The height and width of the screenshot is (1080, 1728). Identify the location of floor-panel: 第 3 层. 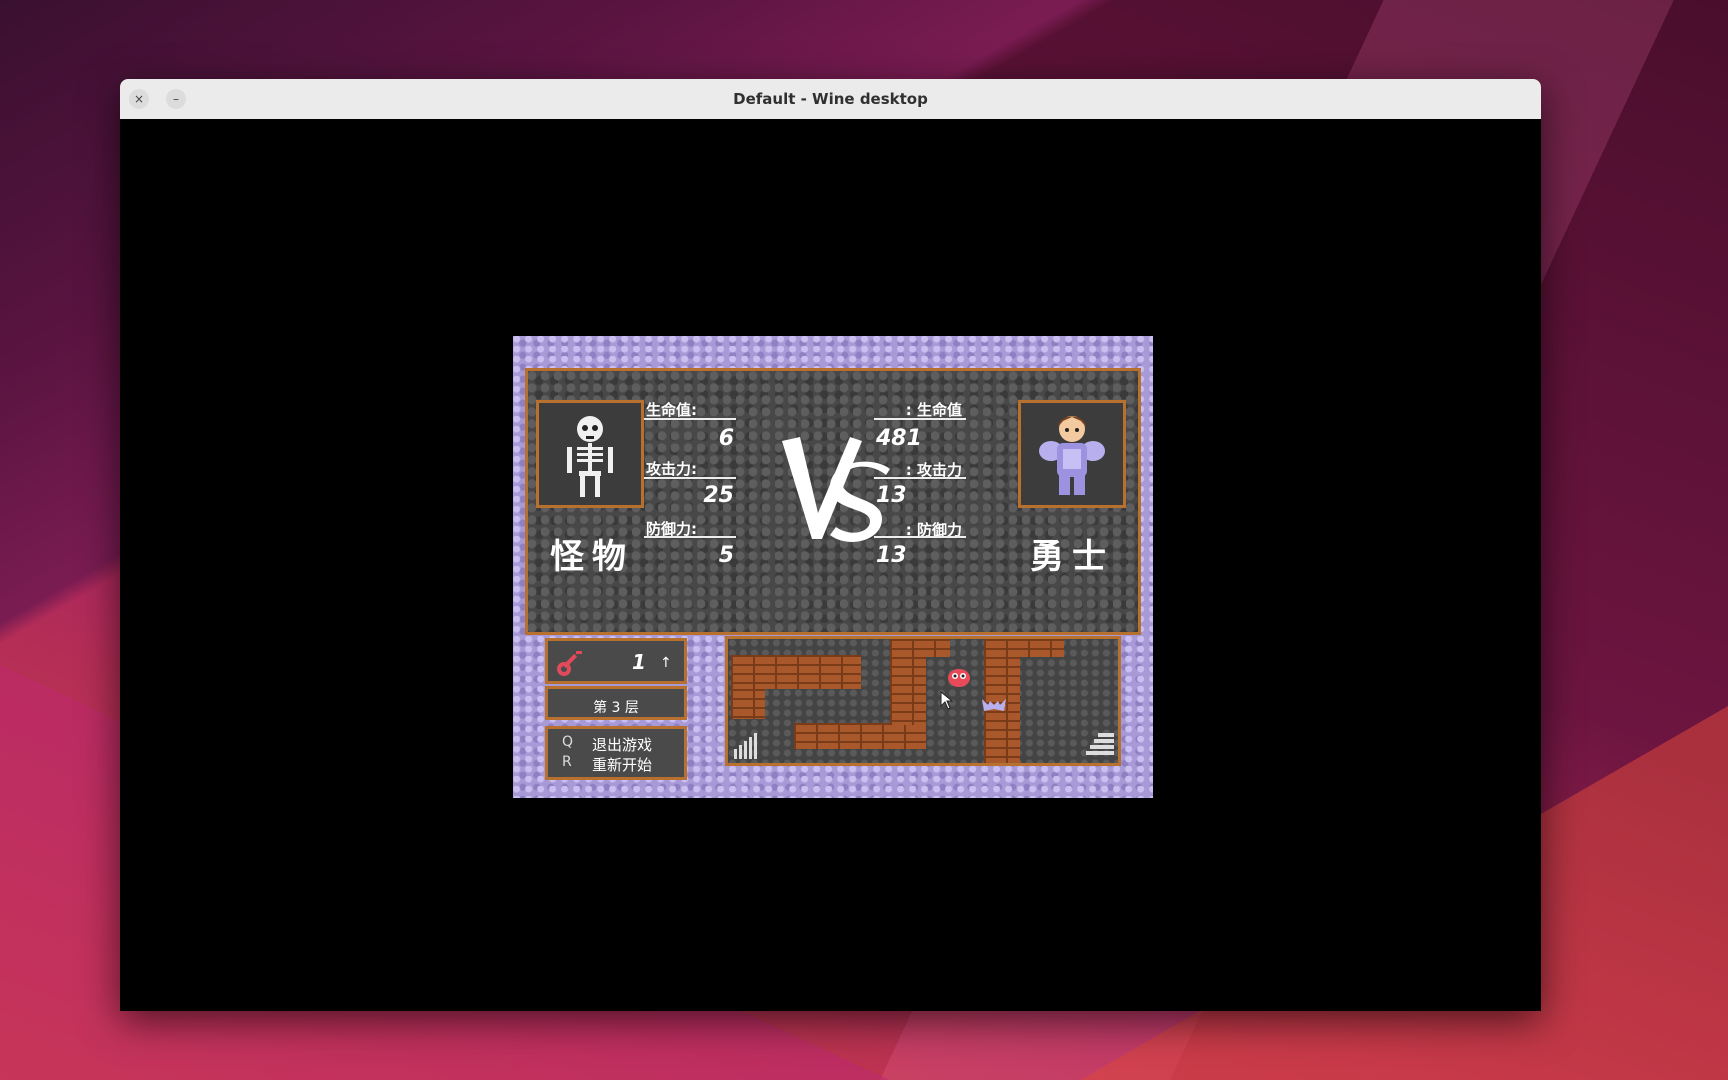
(616, 703).